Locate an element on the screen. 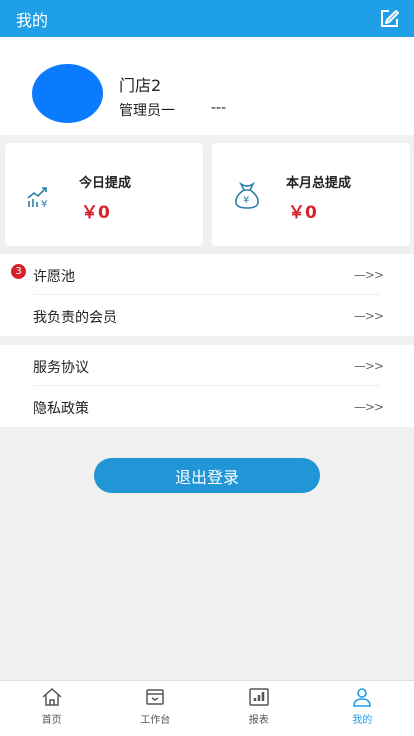 The width and height of the screenshot is (414, 736). menu-group-legal: 服务协议 —>> 隐私政策 —>> is located at coordinates (207, 386).